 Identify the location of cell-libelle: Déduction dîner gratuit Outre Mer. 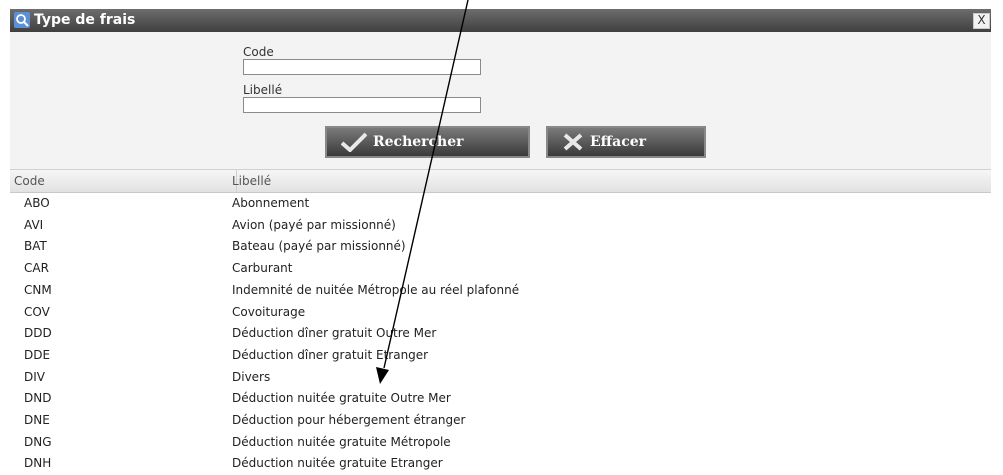
(334, 333).